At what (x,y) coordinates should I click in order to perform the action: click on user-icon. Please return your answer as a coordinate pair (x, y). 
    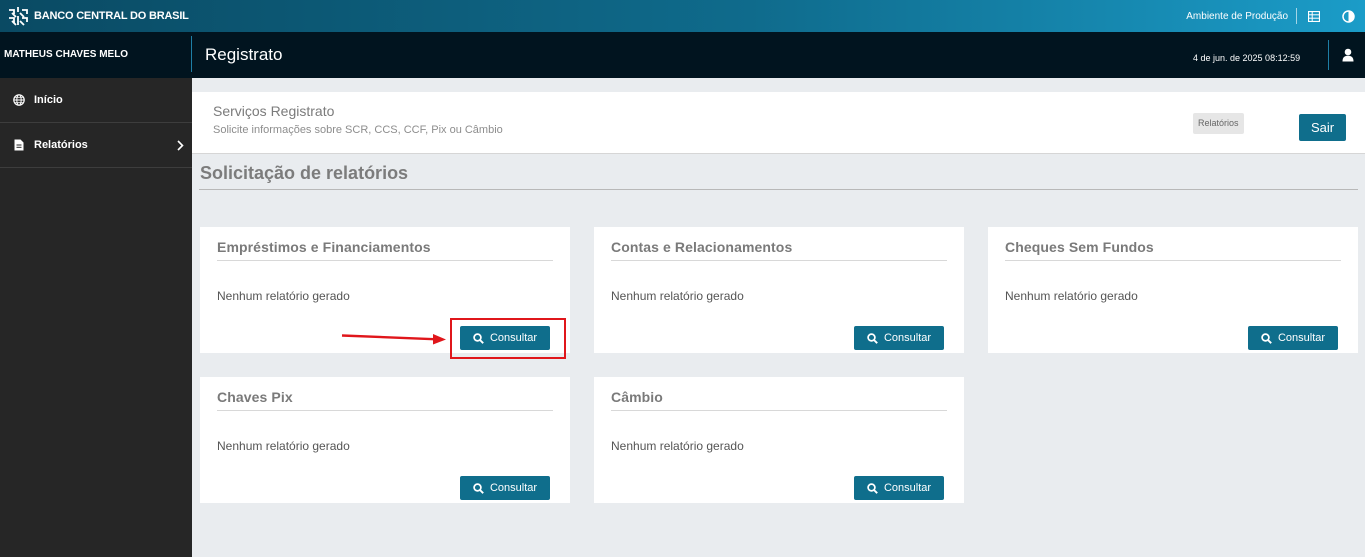
    Looking at the image, I should click on (1348, 55).